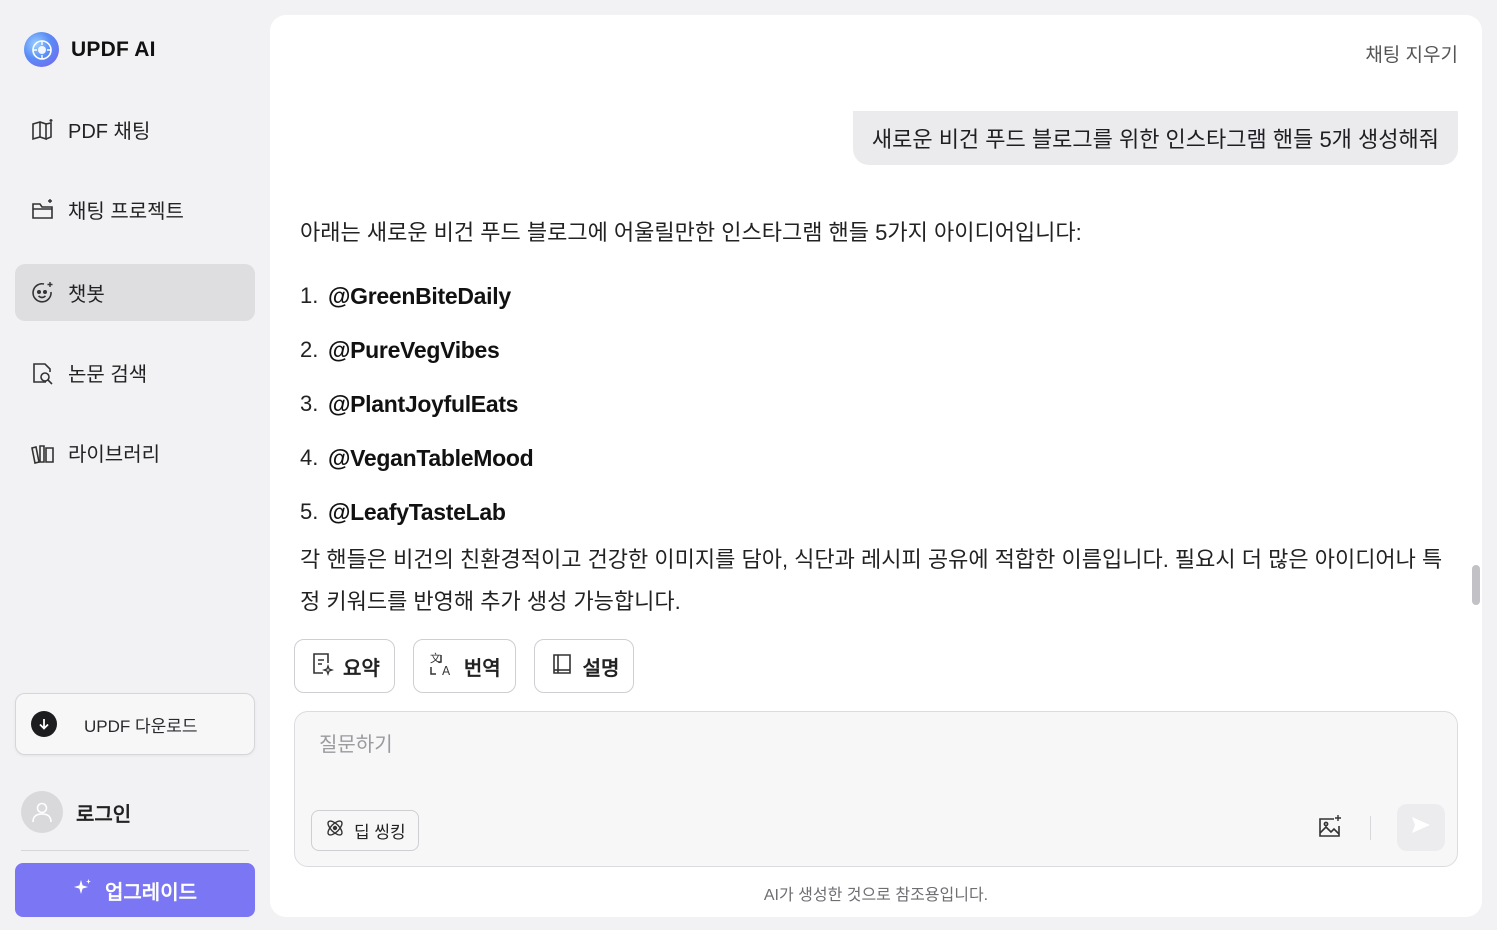  I want to click on updf-ai-logo-icon, so click(41, 49).